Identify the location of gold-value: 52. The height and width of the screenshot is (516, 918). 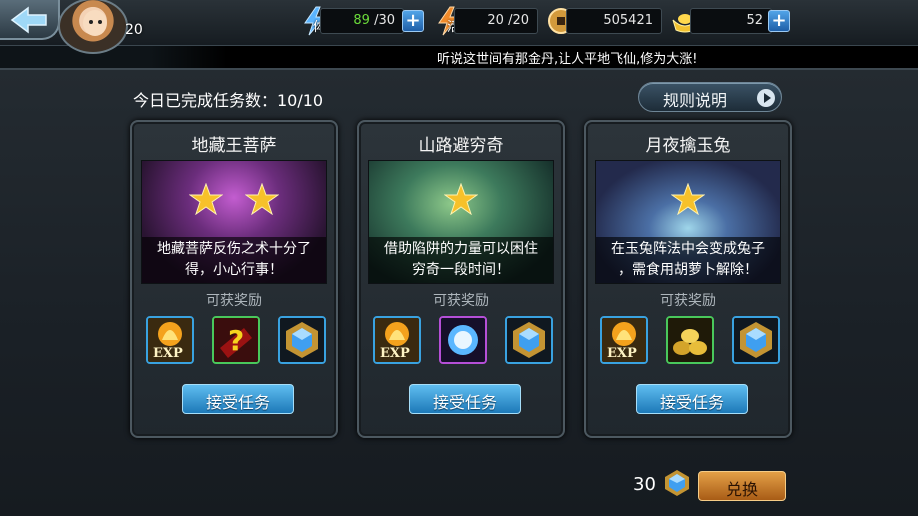
(754, 20).